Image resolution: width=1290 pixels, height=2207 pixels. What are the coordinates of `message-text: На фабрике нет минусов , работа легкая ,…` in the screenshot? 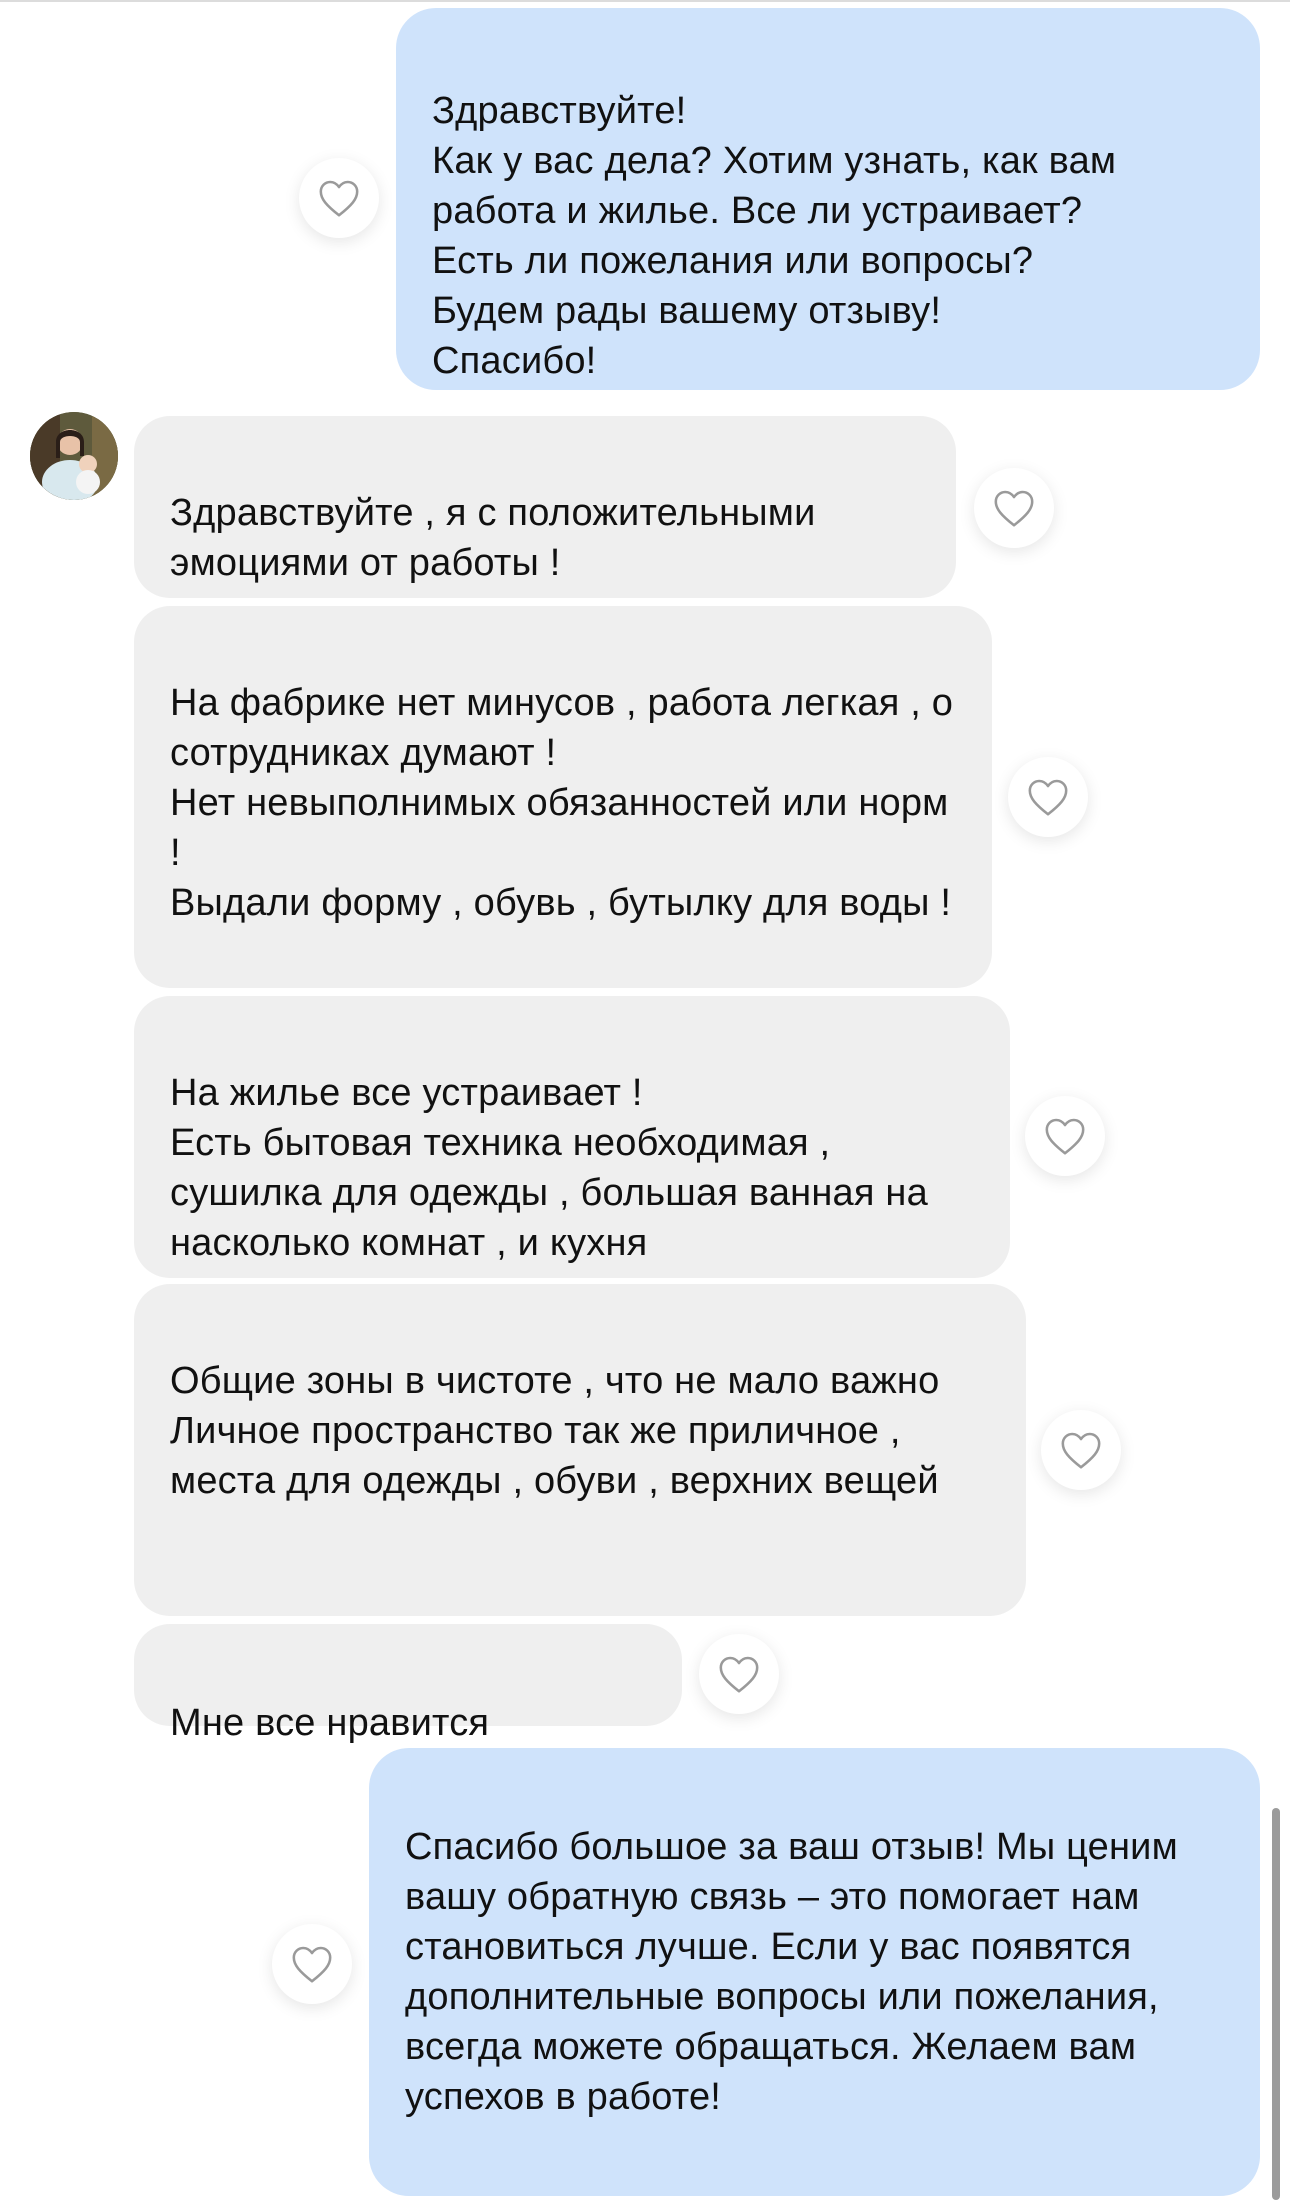 It's located at (562, 803).